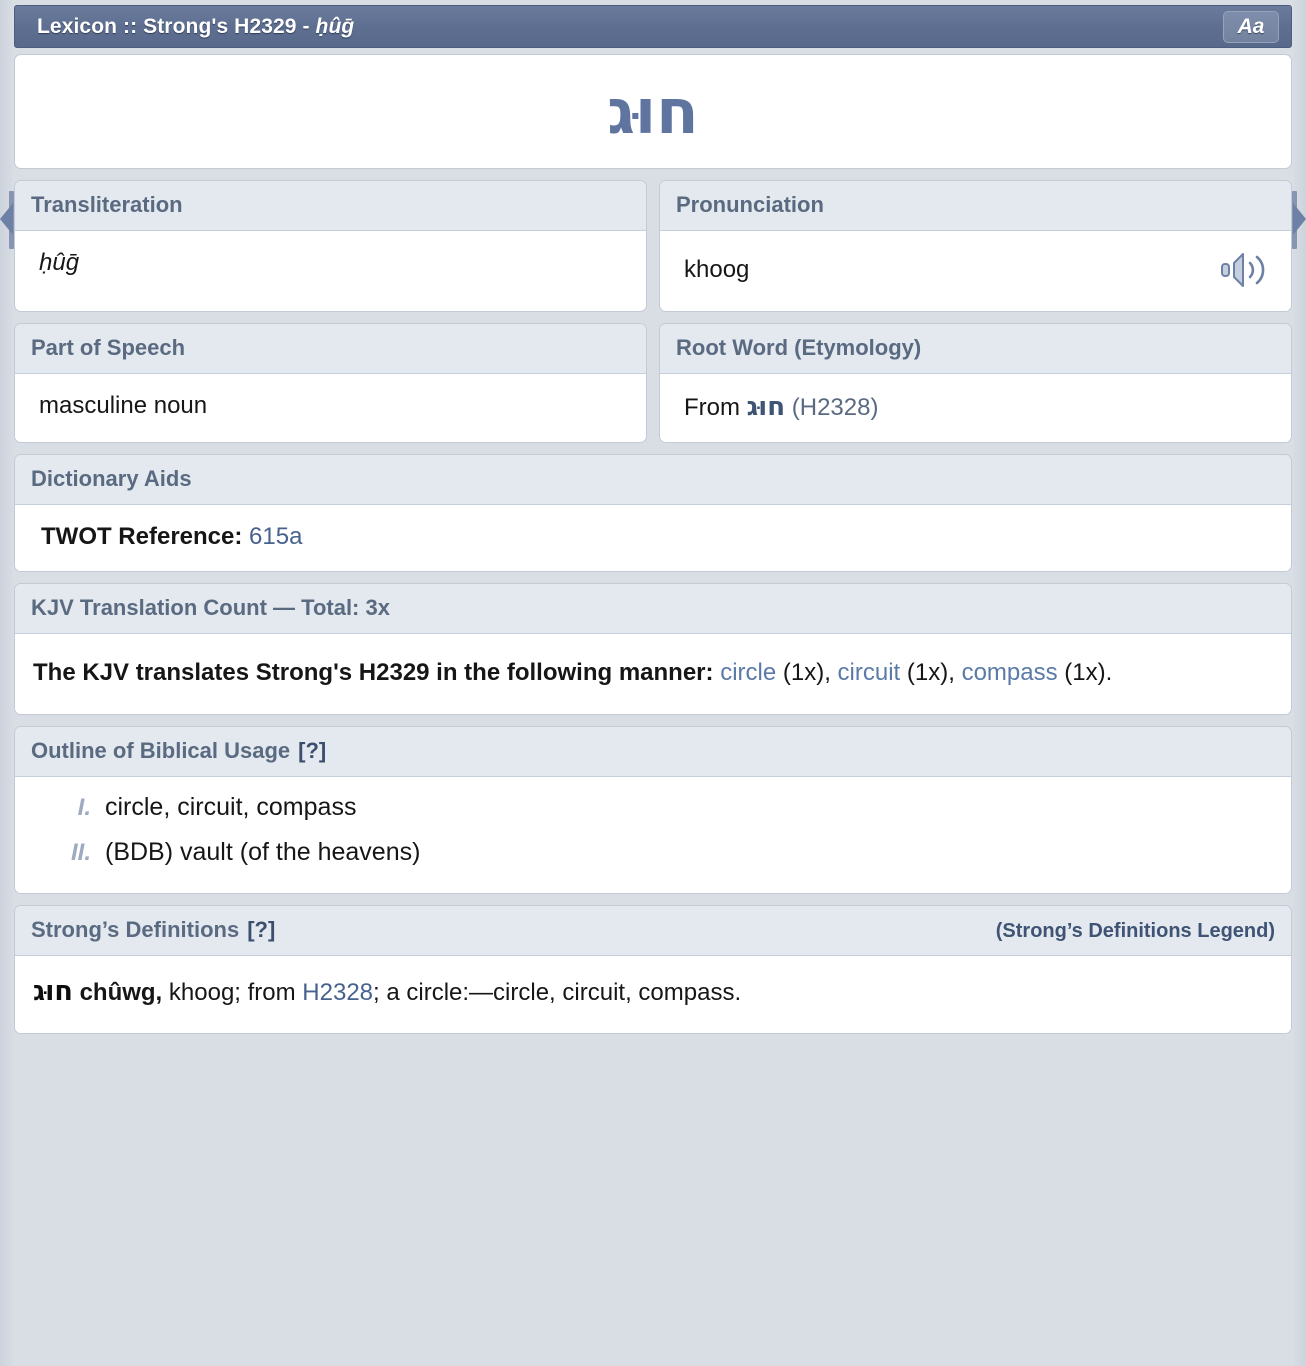  I want to click on font-size-button: Aa, so click(1251, 26).